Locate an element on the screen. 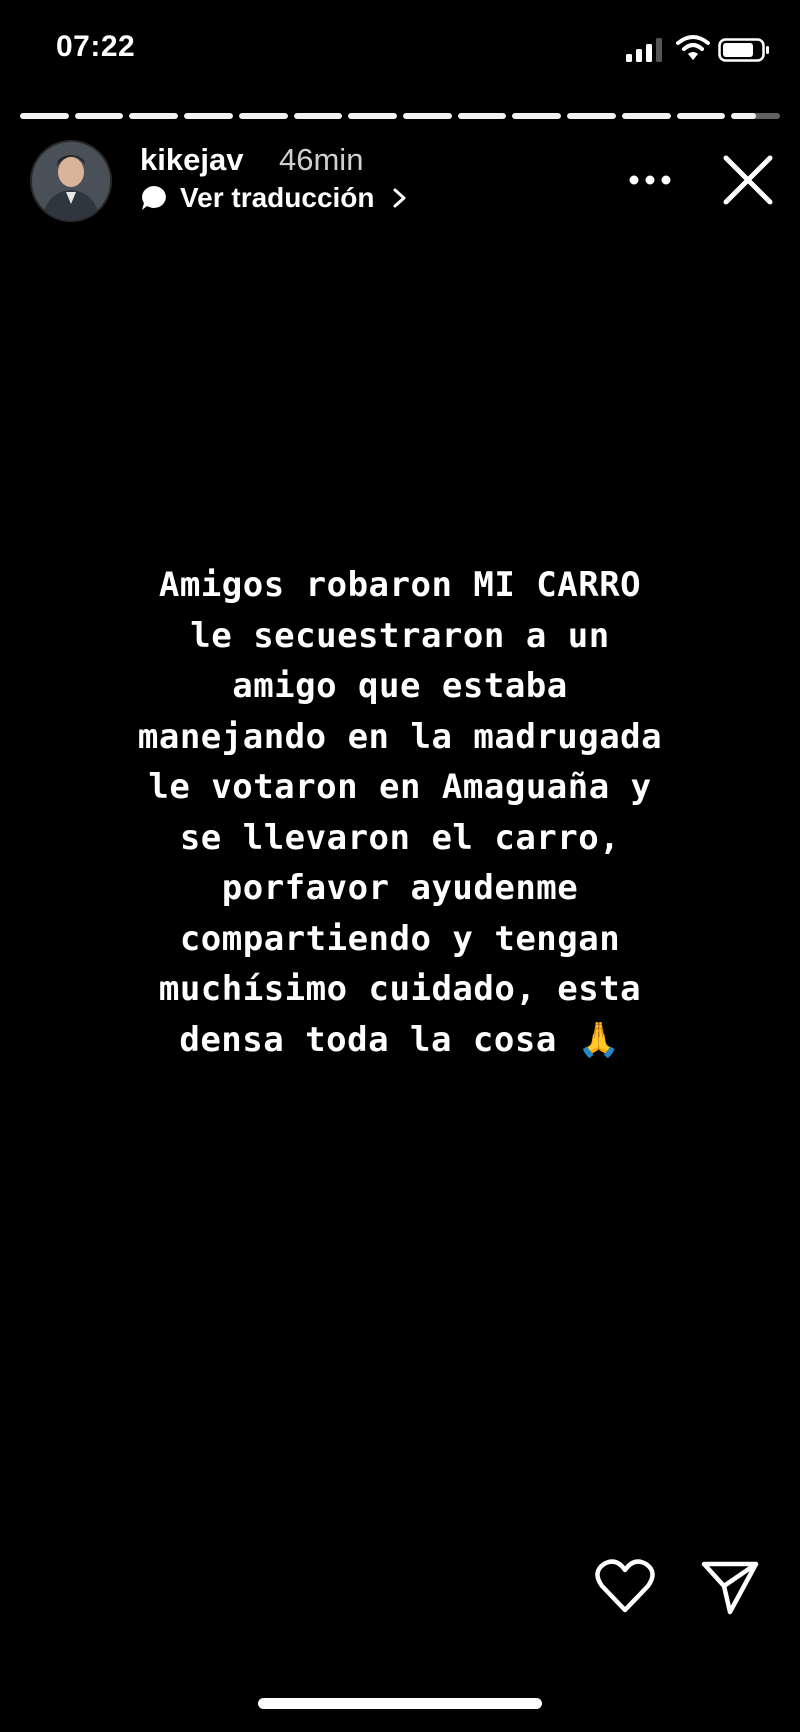 This screenshot has height=1732, width=800. avatar is located at coordinates (71, 181).